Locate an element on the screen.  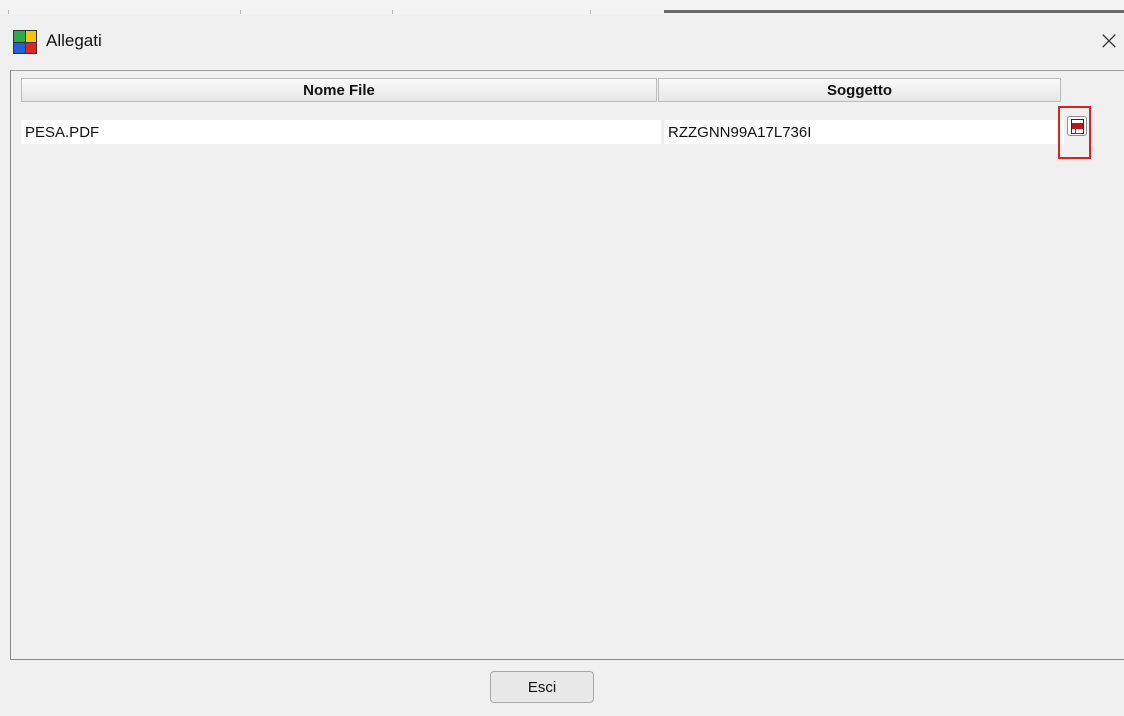
table-row: PESA.PDF RZZGNN99A17L736I is located at coordinates (572, 132).